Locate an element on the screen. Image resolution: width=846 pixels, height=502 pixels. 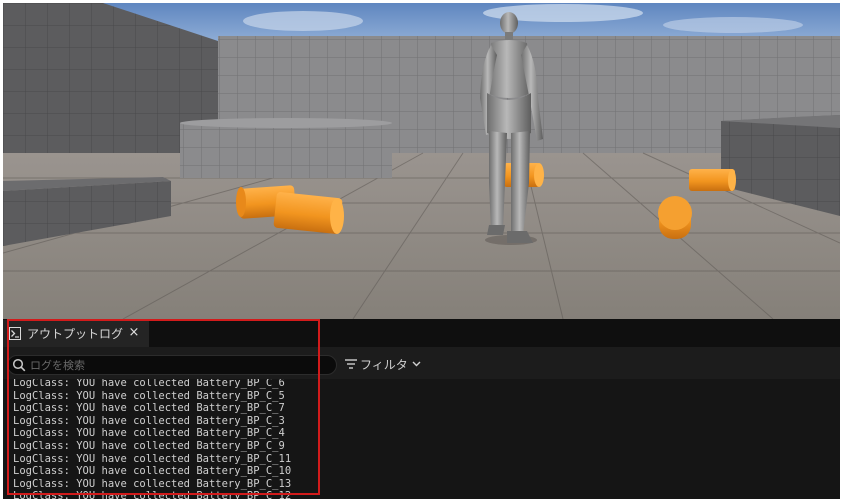
filter-label: フィルタ is located at coordinates (384, 364).